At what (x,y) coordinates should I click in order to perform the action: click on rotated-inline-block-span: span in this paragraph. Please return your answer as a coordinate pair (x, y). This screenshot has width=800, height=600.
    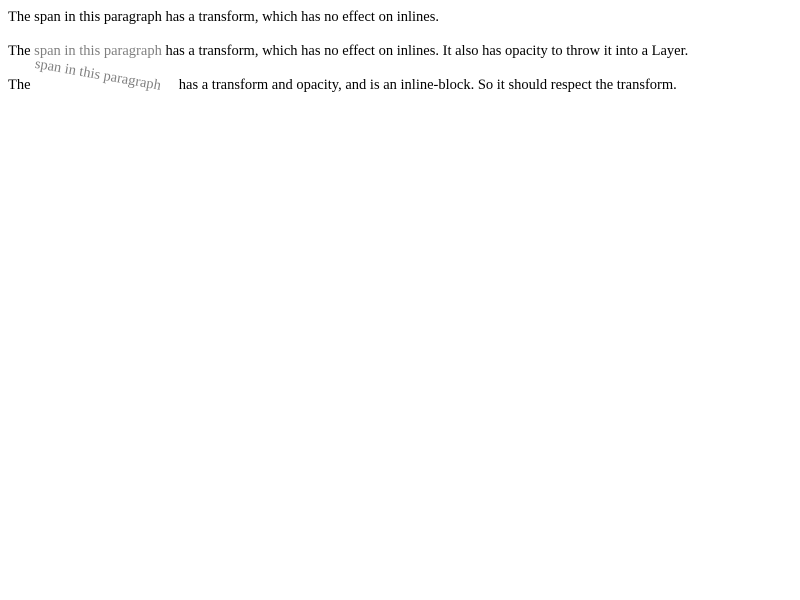
    Looking at the image, I should click on (98, 74).